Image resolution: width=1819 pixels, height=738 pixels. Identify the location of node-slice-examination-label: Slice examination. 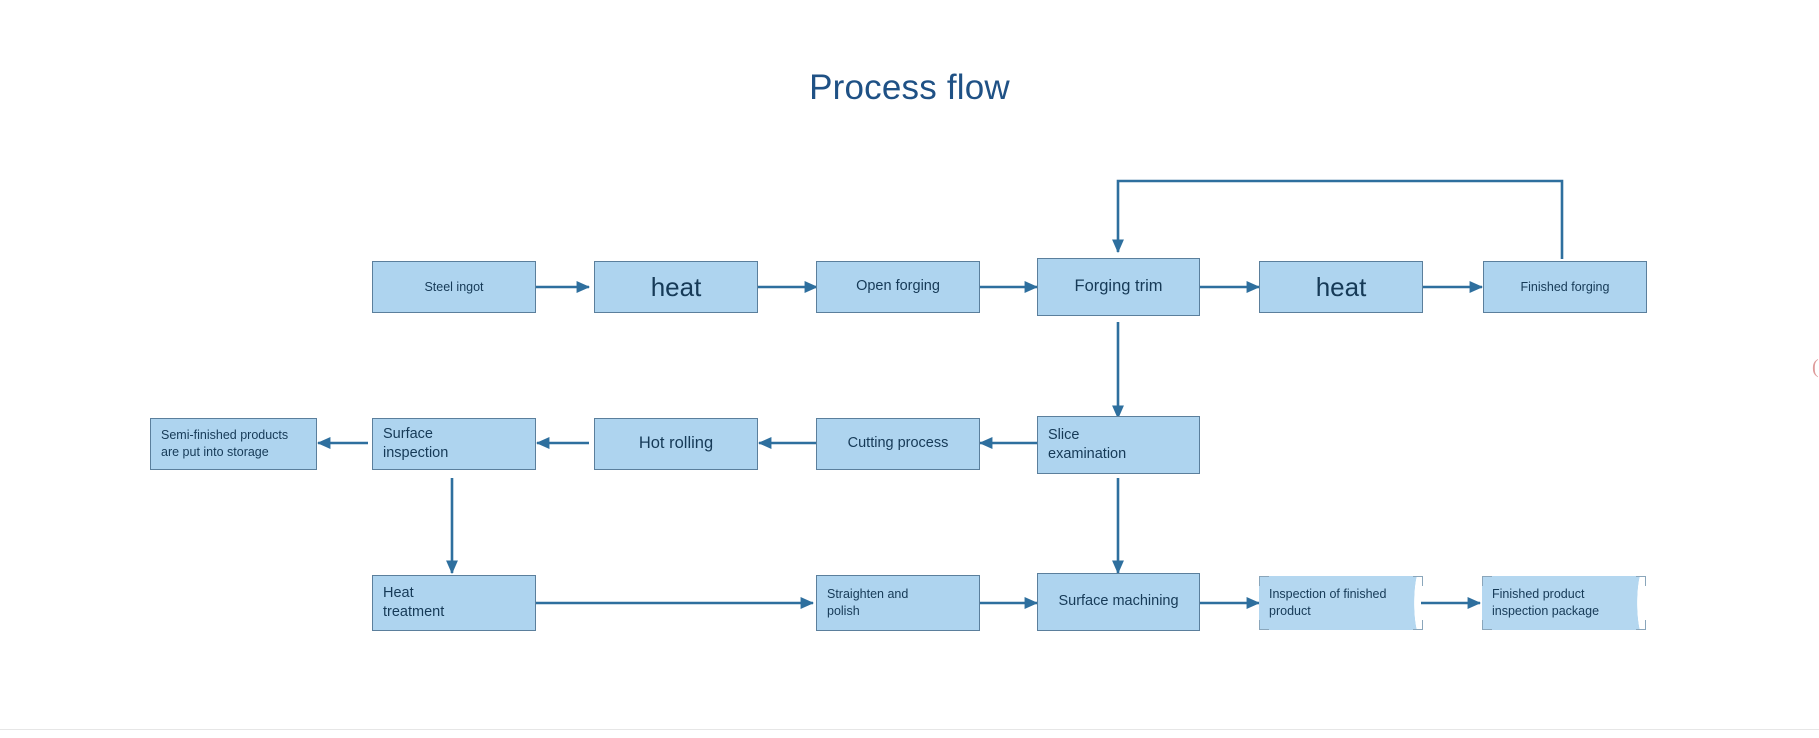
(1087, 444).